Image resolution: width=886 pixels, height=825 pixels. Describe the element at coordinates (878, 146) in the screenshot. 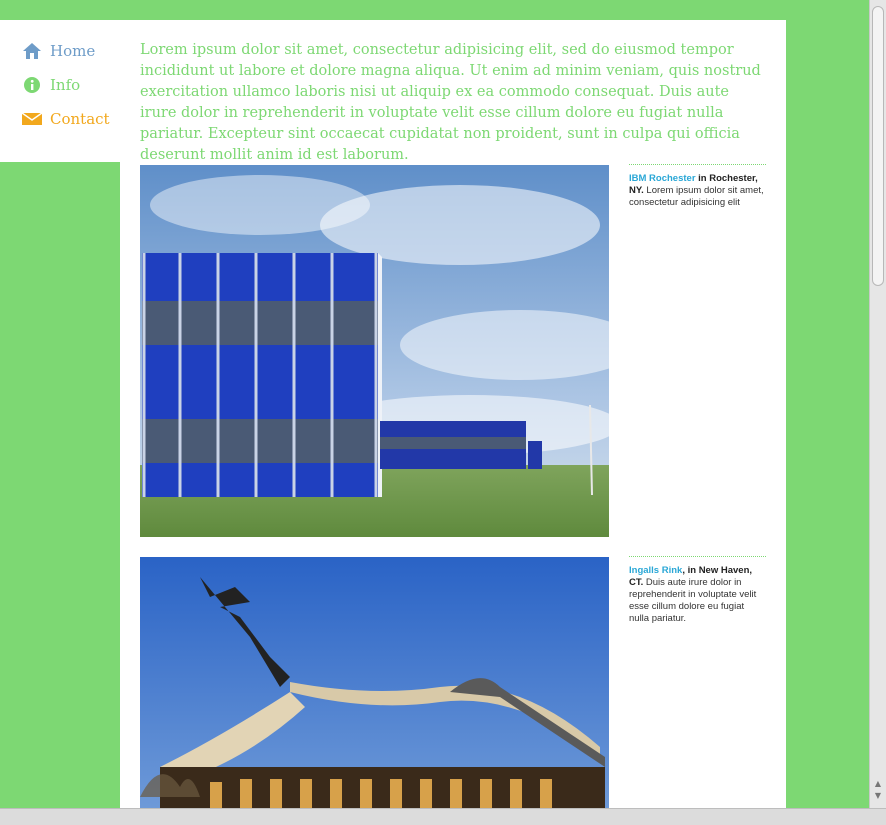

I see `scroll-thumb` at that location.